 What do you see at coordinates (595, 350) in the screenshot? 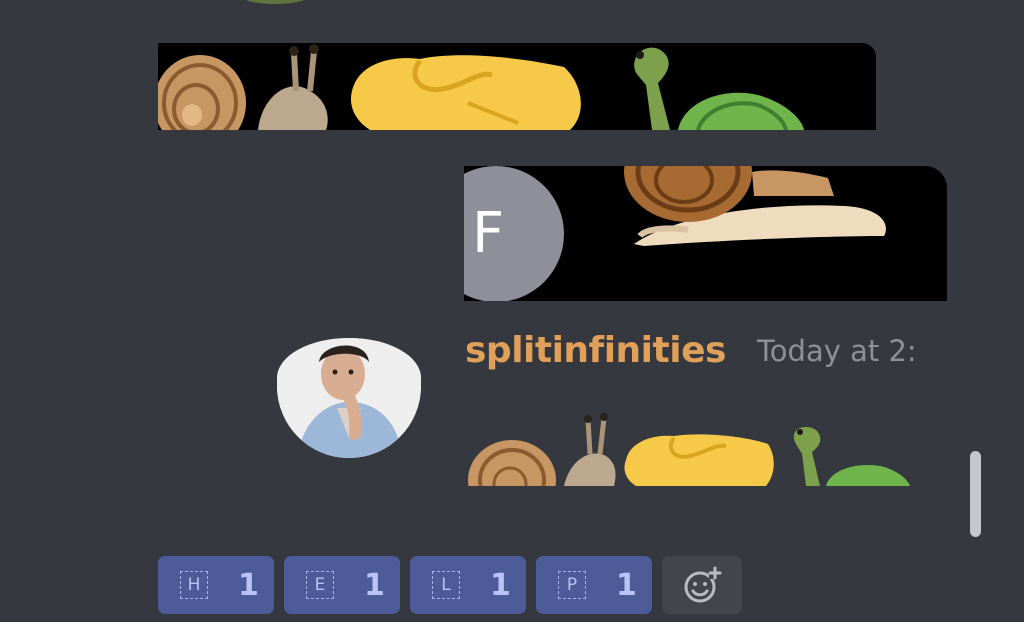
I see `username: splitinfinities` at bounding box center [595, 350].